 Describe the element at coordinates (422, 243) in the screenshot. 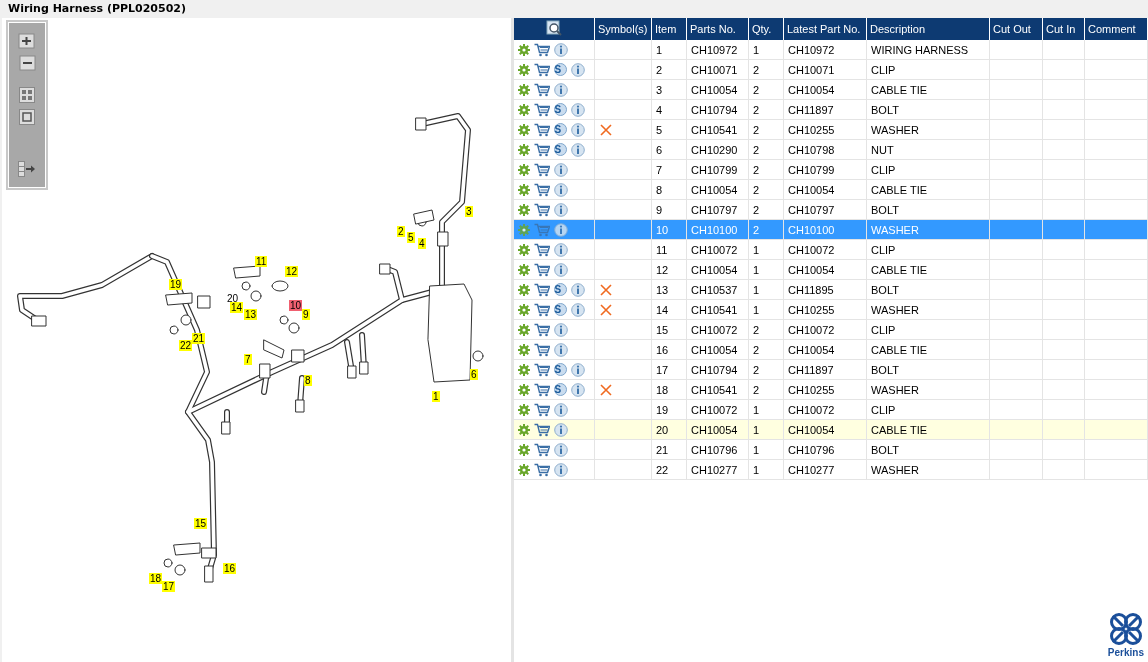

I see `callout-label: 4` at that location.